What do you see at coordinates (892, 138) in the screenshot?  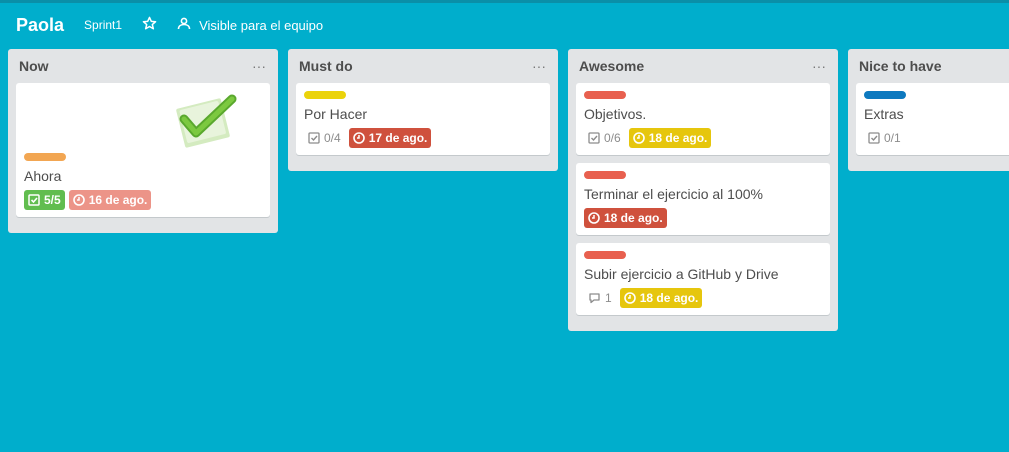 I see `checklist-count: 0/1` at bounding box center [892, 138].